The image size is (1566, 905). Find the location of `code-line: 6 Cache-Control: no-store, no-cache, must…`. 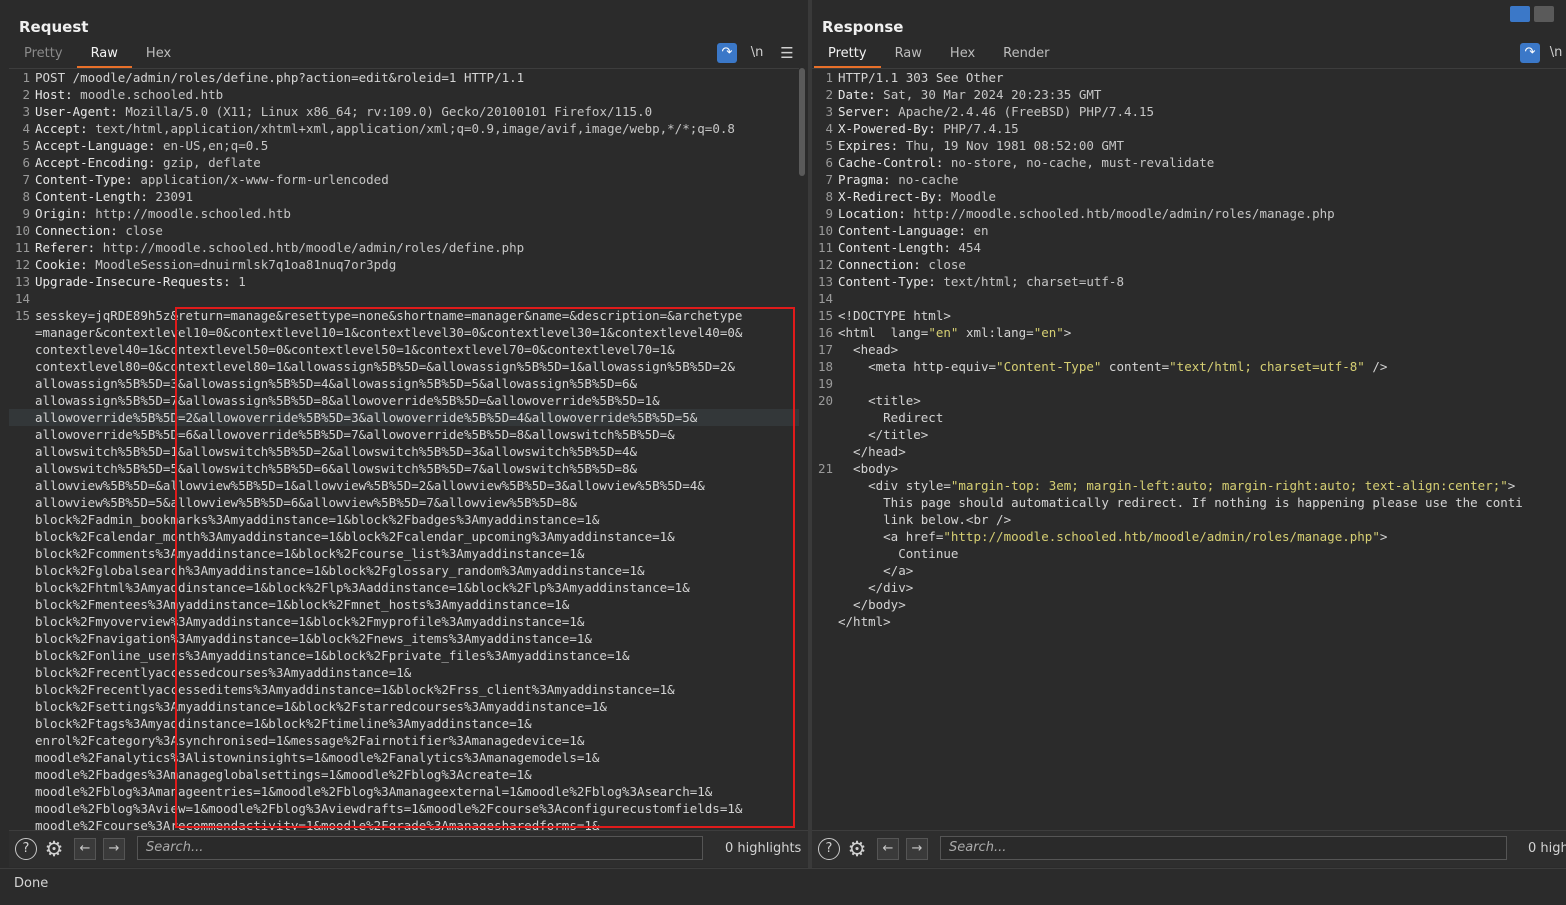

code-line: 6 Cache-Control: no-store, no-cache, must… is located at coordinates (1189, 162).